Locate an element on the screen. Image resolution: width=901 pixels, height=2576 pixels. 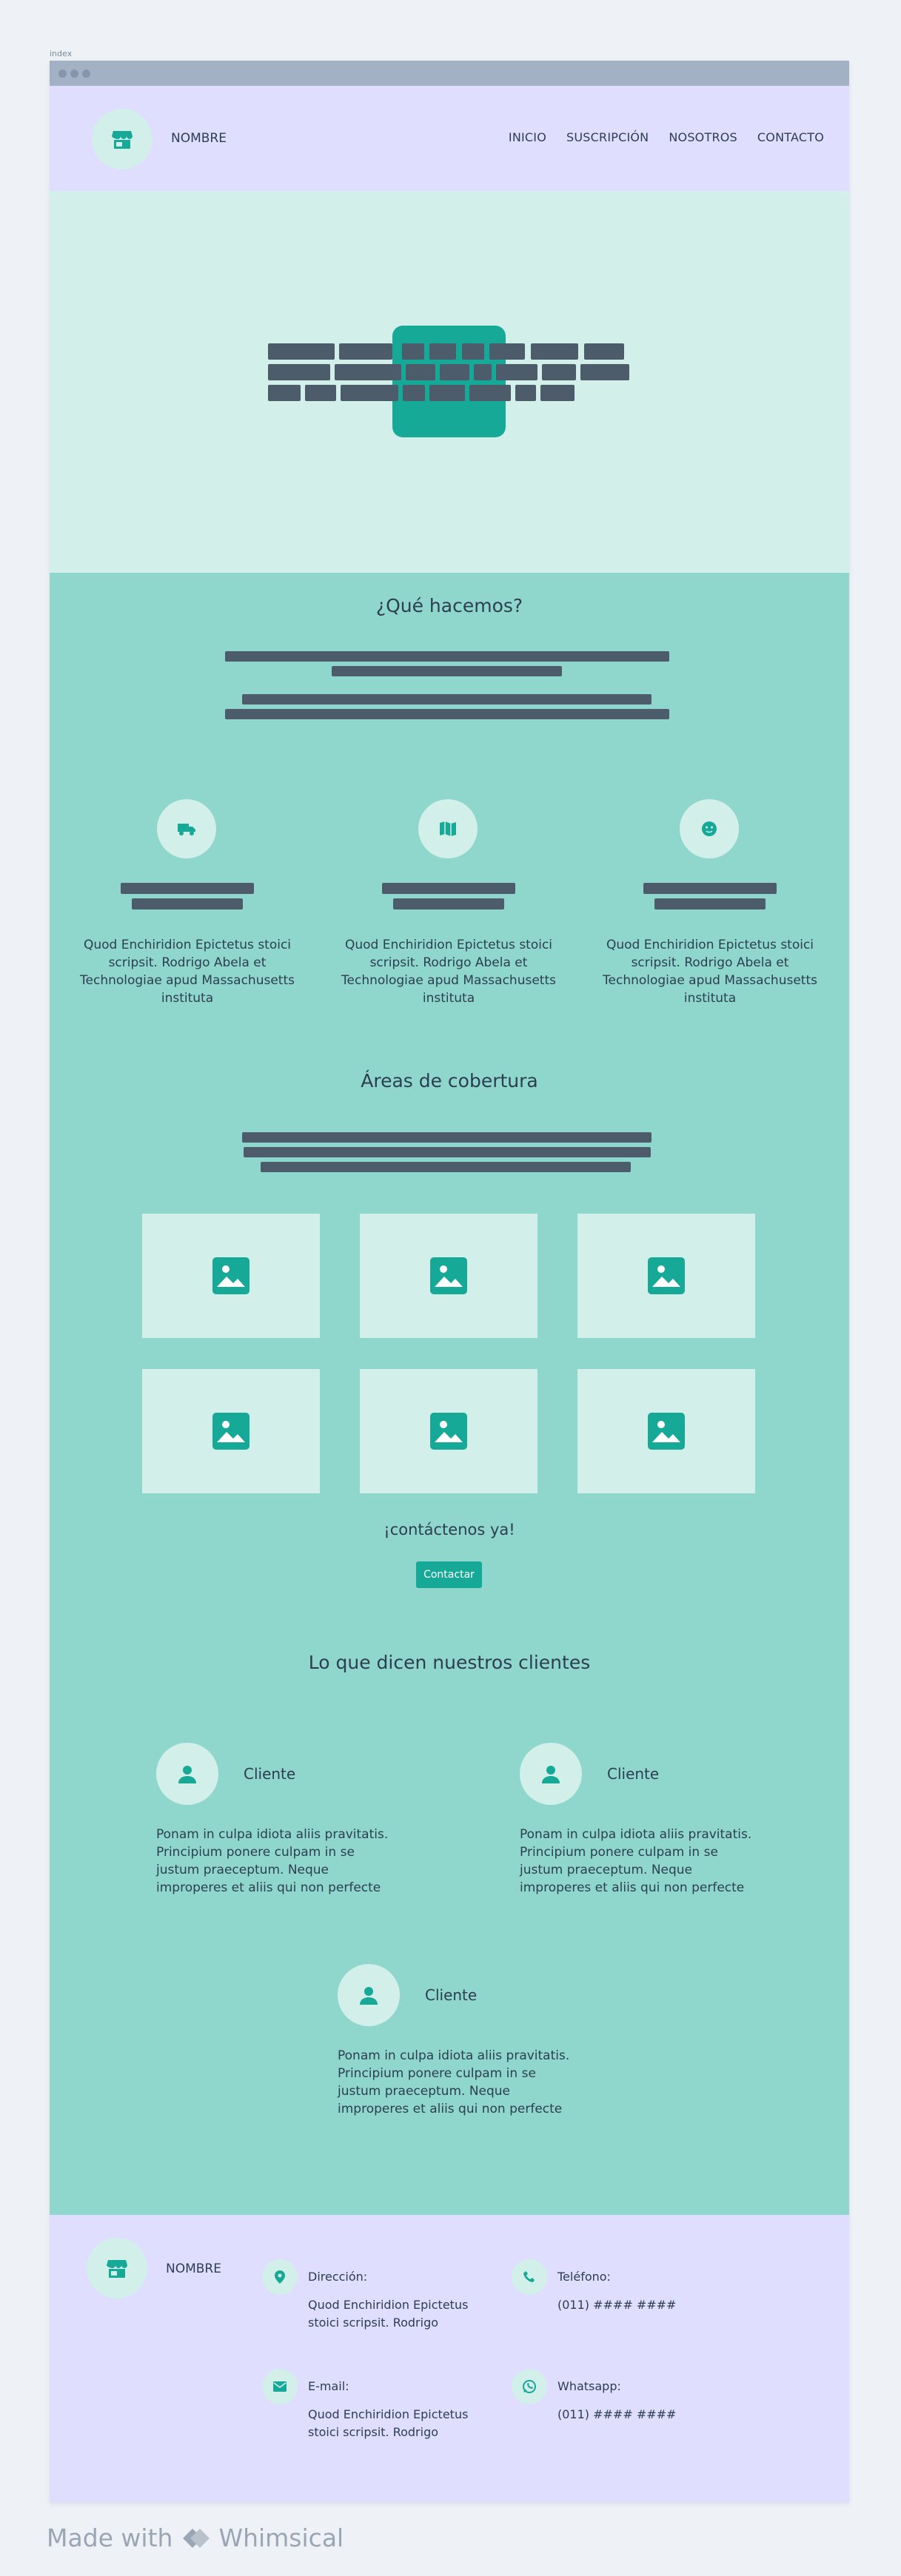
nav-contacto: CONTACTO is located at coordinates (790, 137).